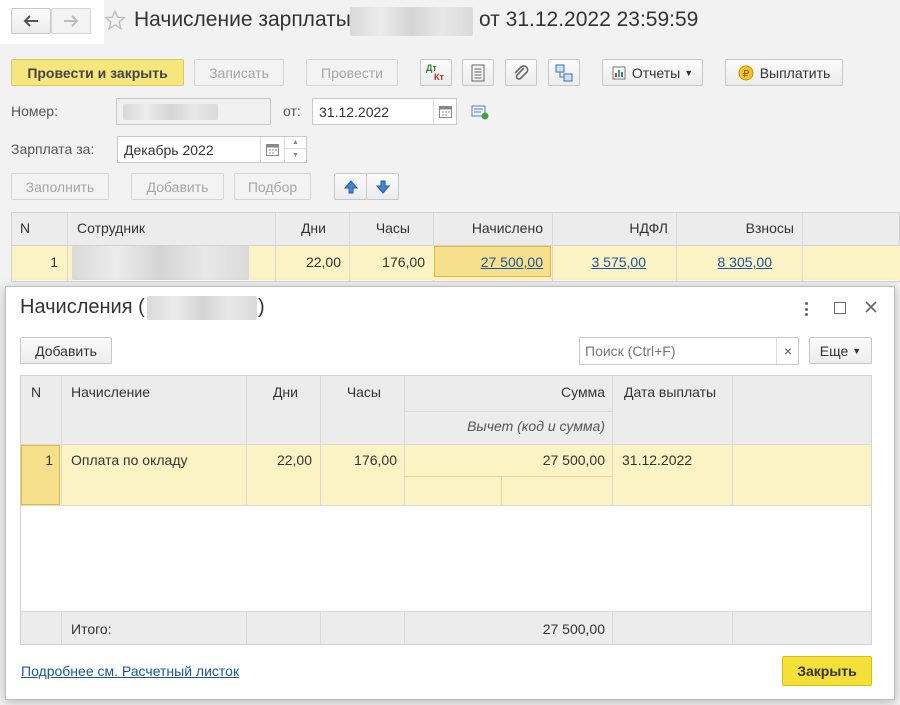 The image size is (900, 705). I want to click on total-sum: 27 500,00, so click(573, 629).